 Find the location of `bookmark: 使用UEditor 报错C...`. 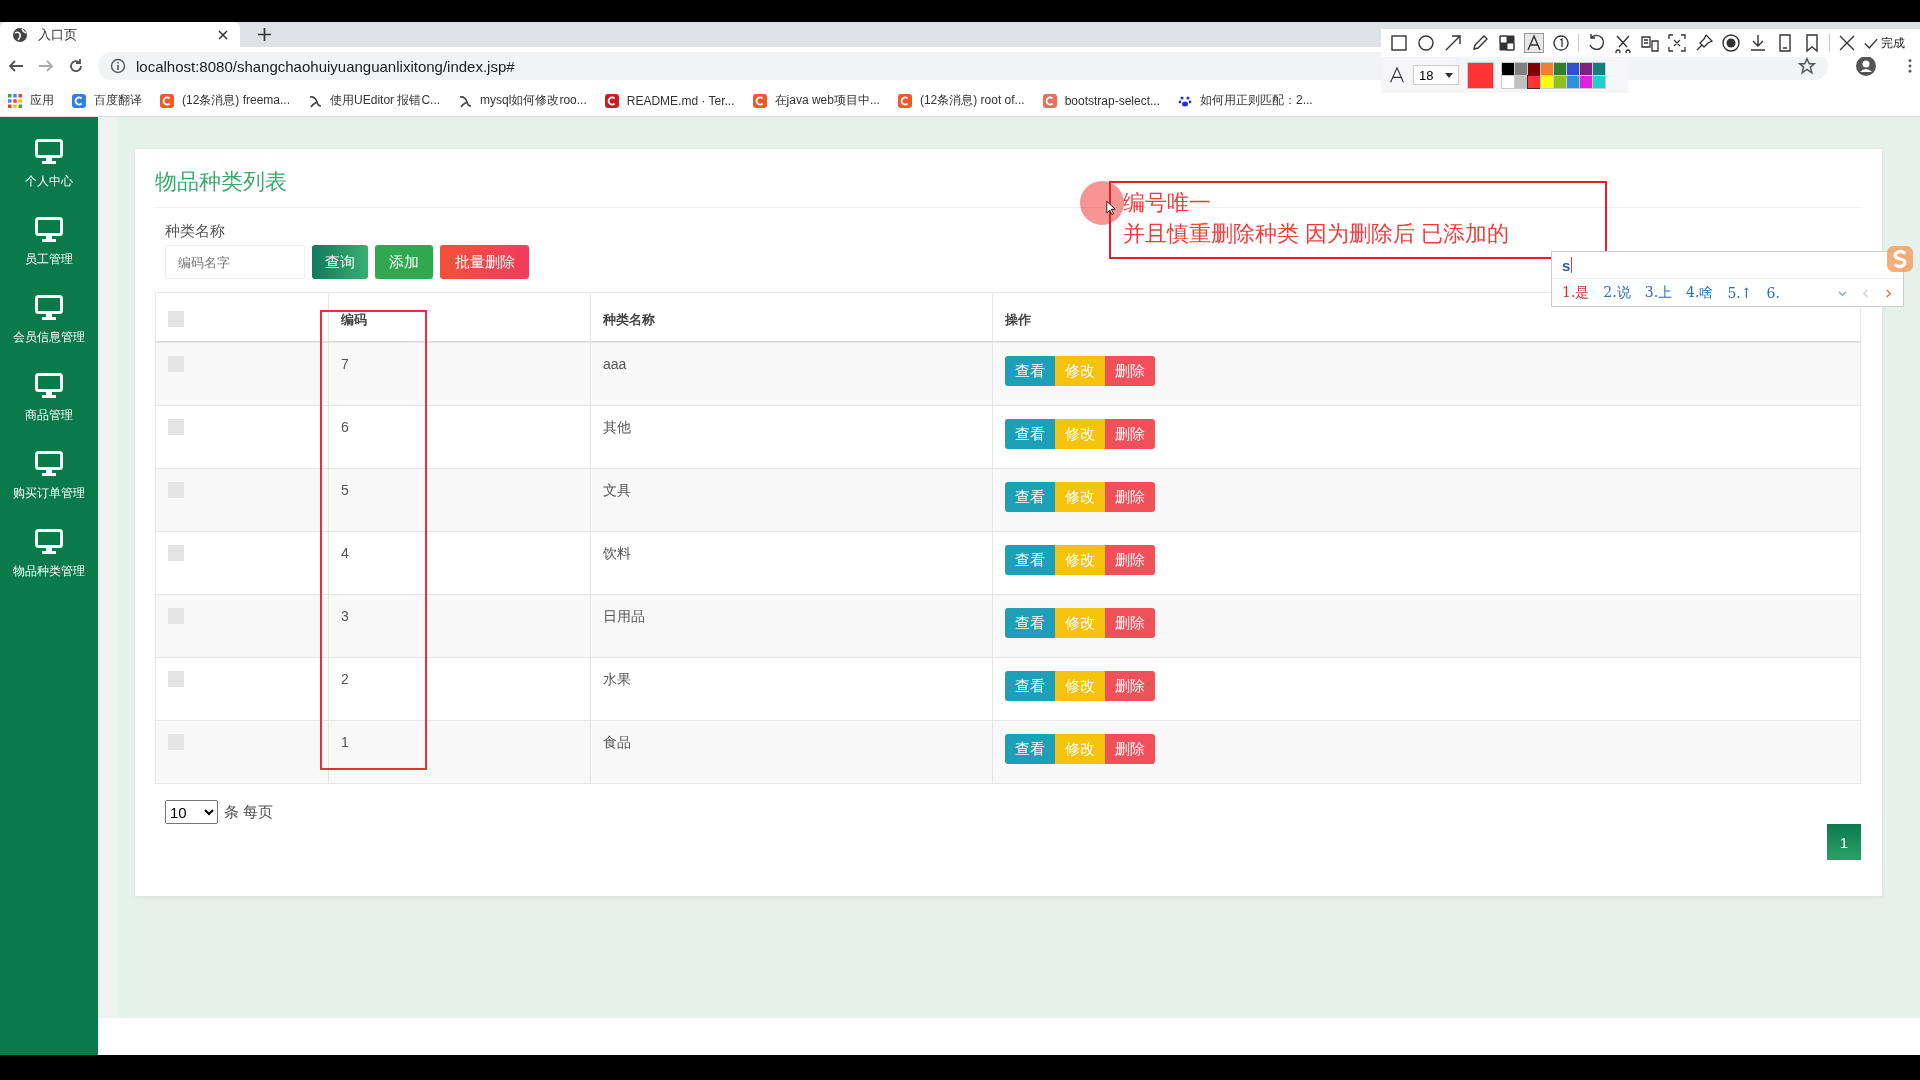

bookmark: 使用UEditor 报错C... is located at coordinates (374, 100).